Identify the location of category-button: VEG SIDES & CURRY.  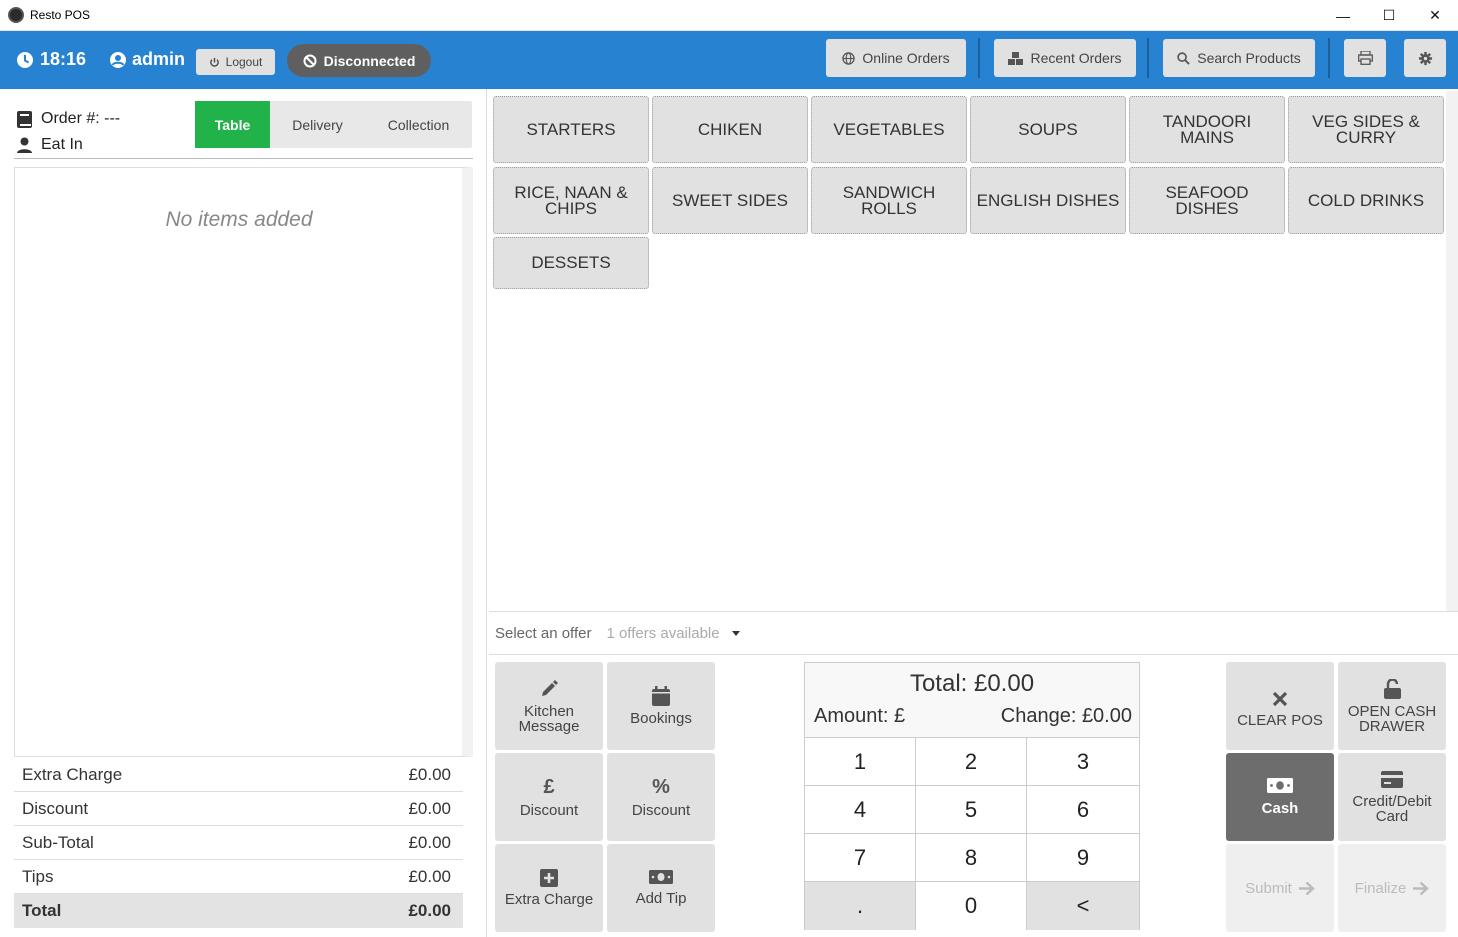
(1366, 129).